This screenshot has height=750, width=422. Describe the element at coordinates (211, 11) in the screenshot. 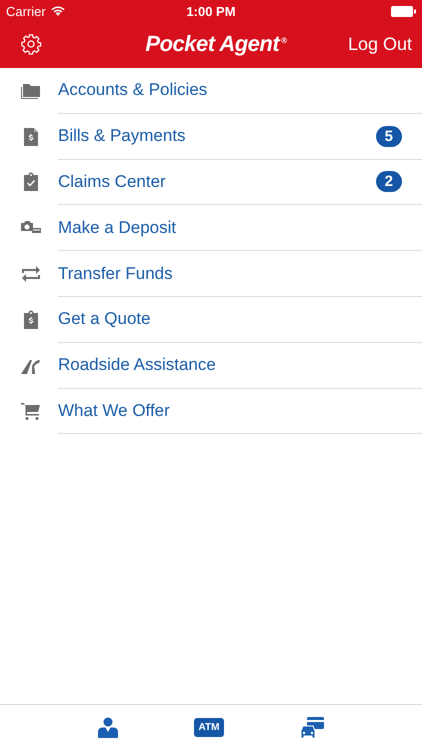

I see `status-time: 1:00 PM` at that location.